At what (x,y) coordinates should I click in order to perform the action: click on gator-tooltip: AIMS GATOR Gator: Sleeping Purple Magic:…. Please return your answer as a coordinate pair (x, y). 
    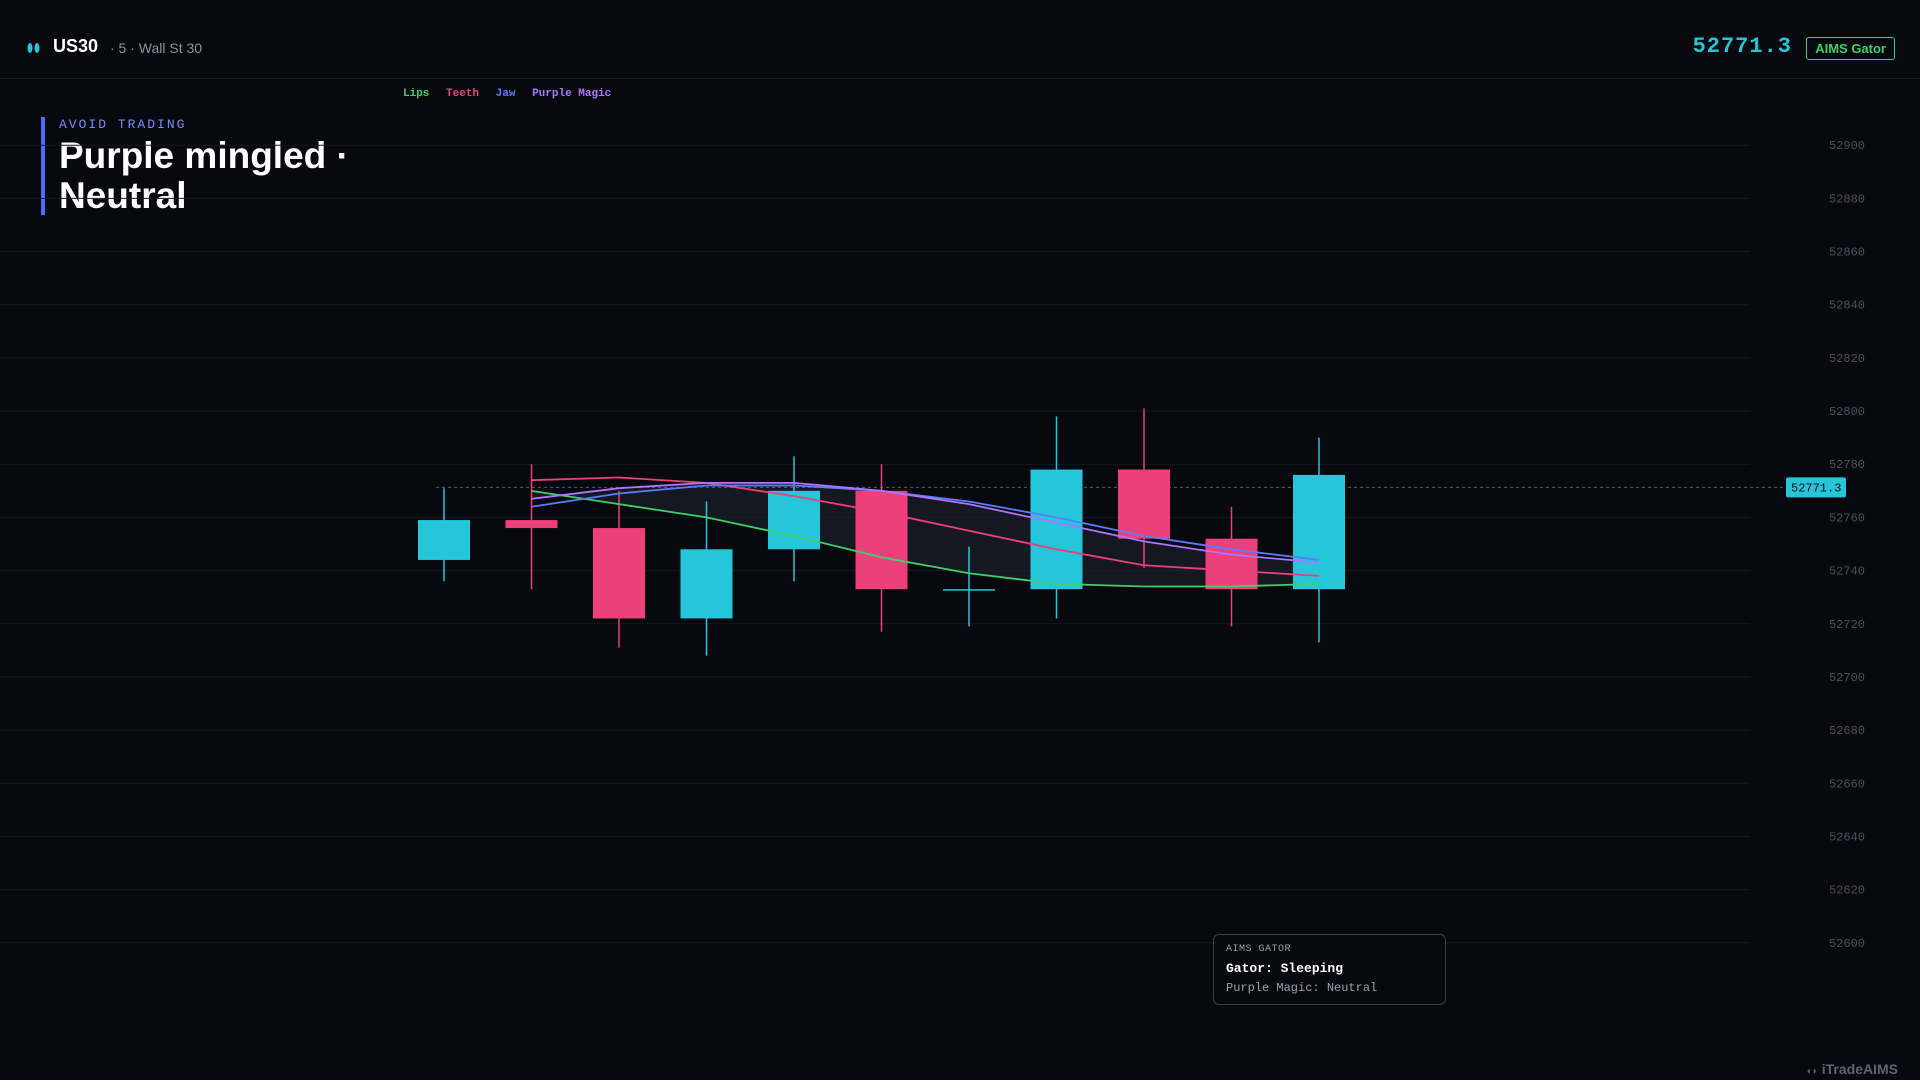
    Looking at the image, I should click on (1329, 969).